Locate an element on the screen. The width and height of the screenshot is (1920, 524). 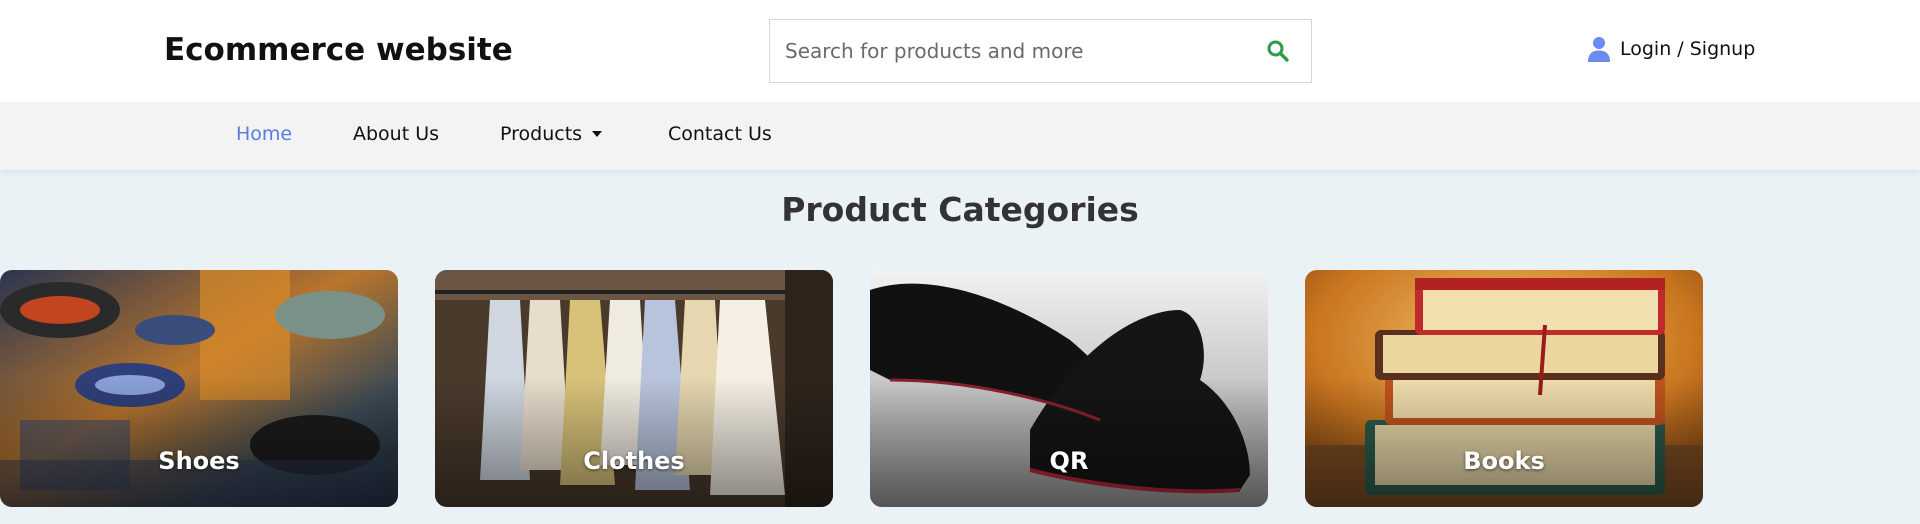
category-label: Shoes is located at coordinates (199, 461).